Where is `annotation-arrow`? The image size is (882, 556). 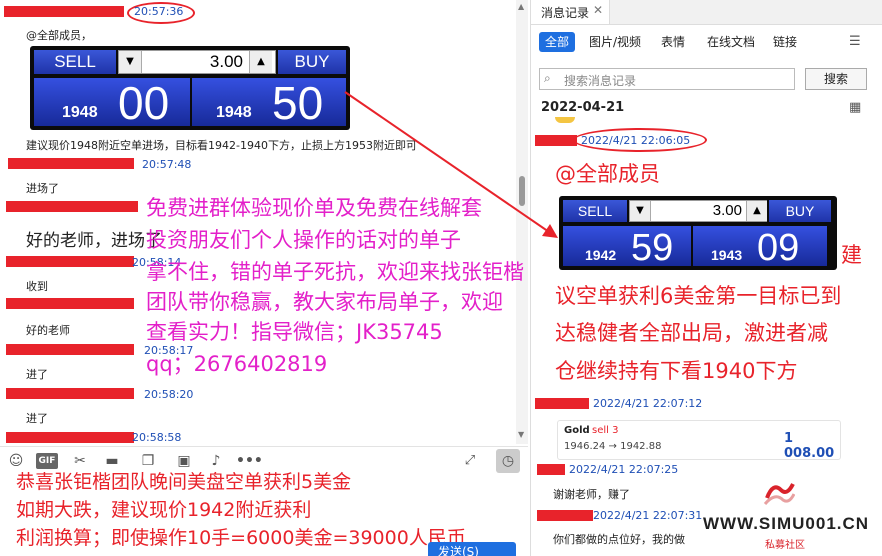 annotation-arrow is located at coordinates (451, 164).